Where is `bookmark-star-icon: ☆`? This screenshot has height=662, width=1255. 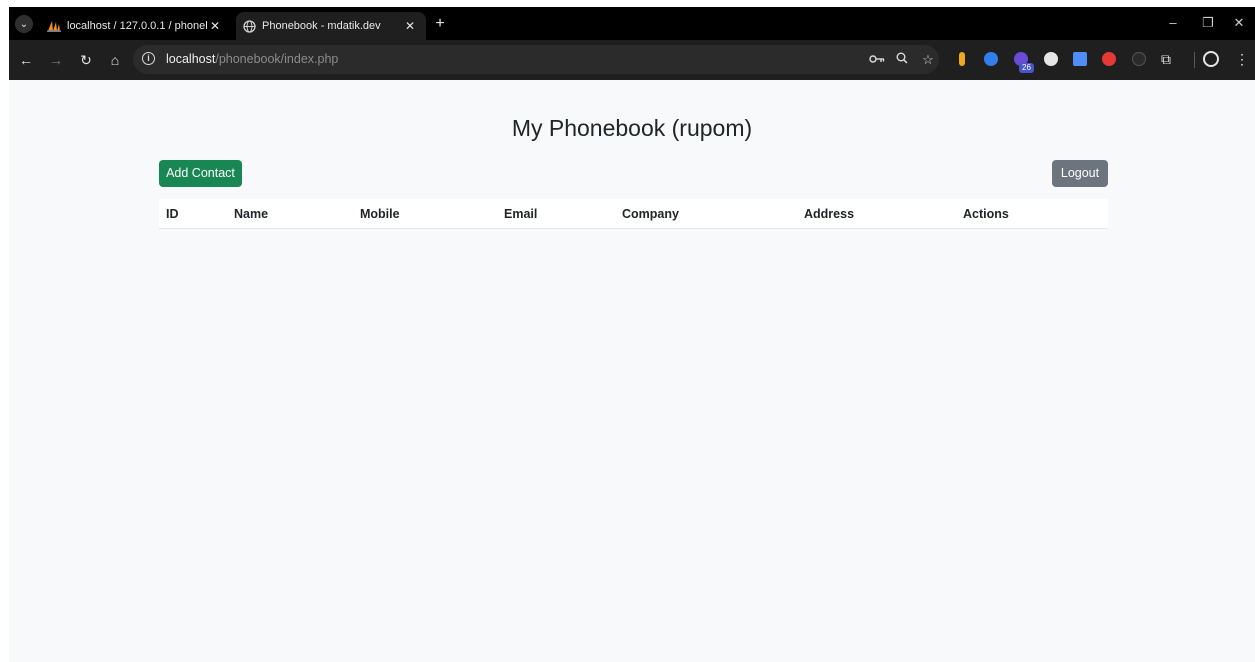
bookmark-star-icon: ☆ is located at coordinates (928, 60).